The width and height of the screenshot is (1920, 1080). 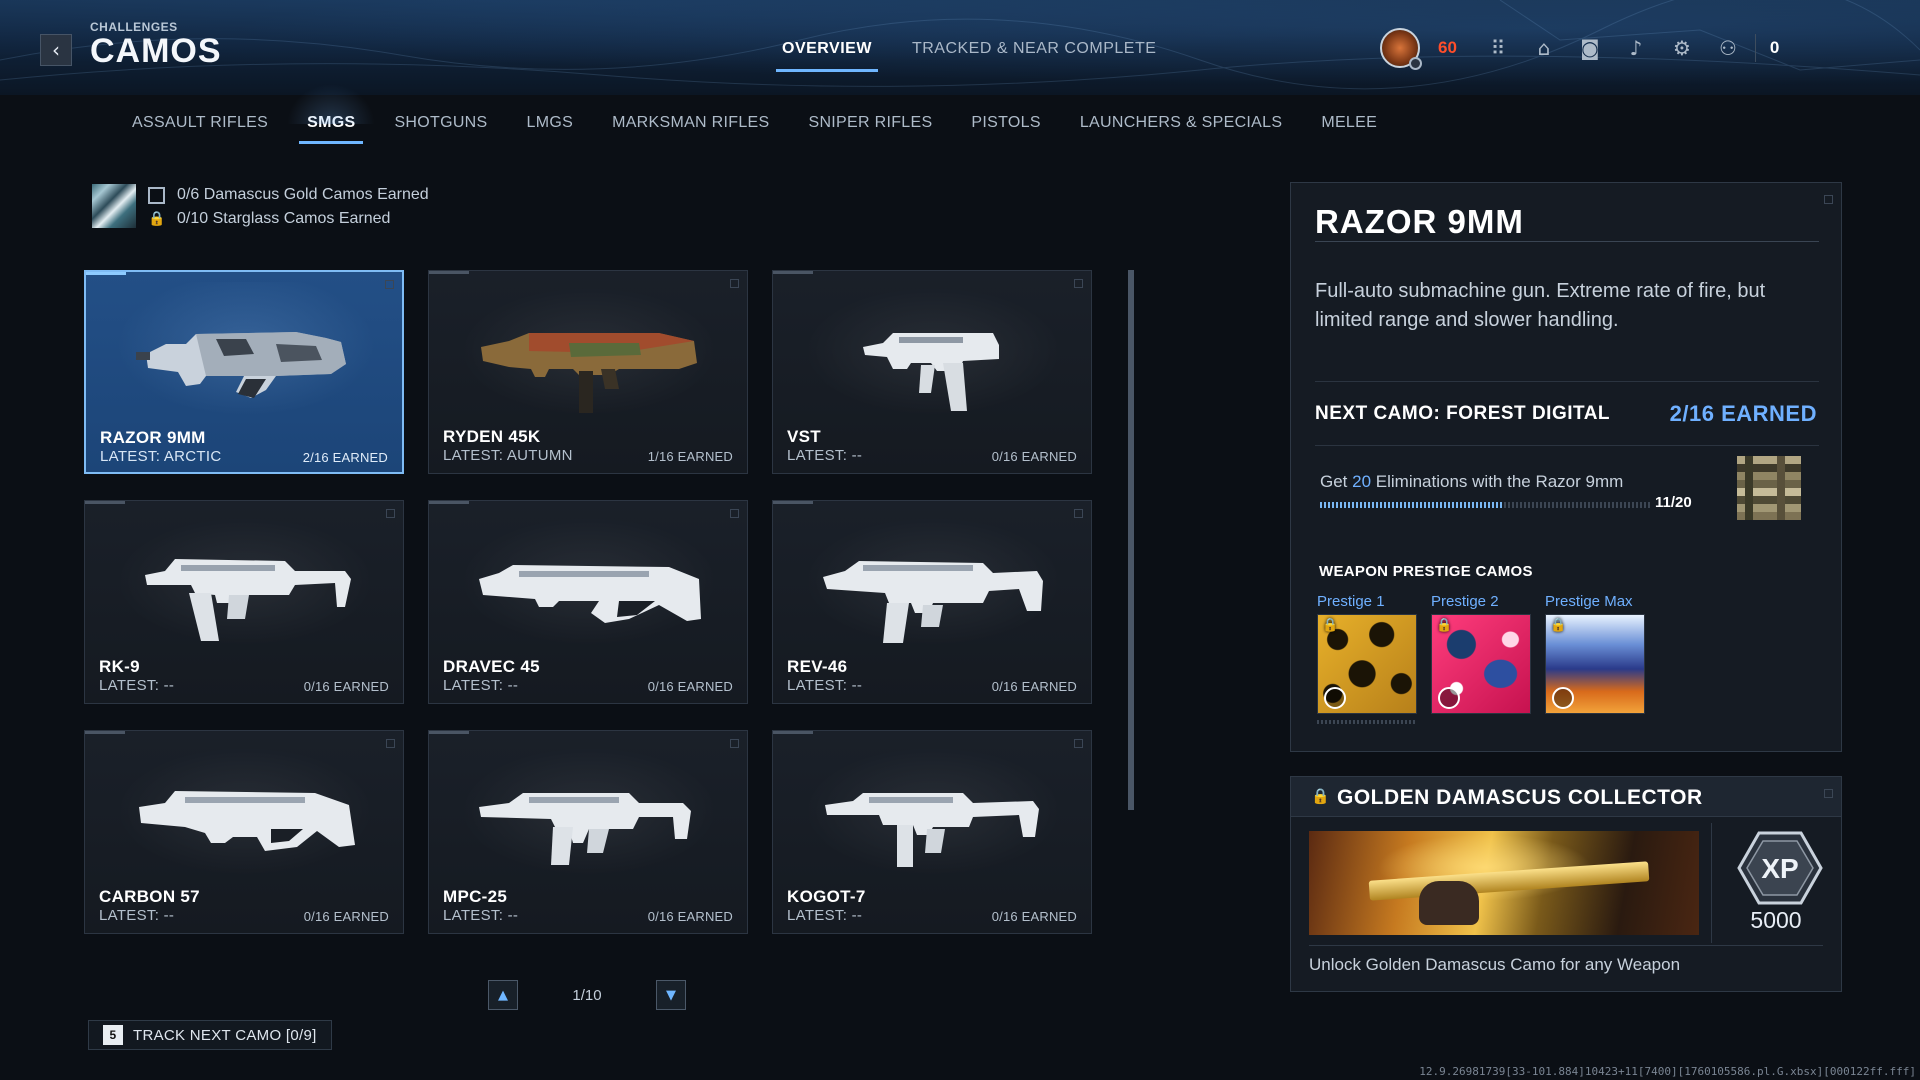 I want to click on prestige-2-camo-tile: 🔒, so click(x=1481, y=664).